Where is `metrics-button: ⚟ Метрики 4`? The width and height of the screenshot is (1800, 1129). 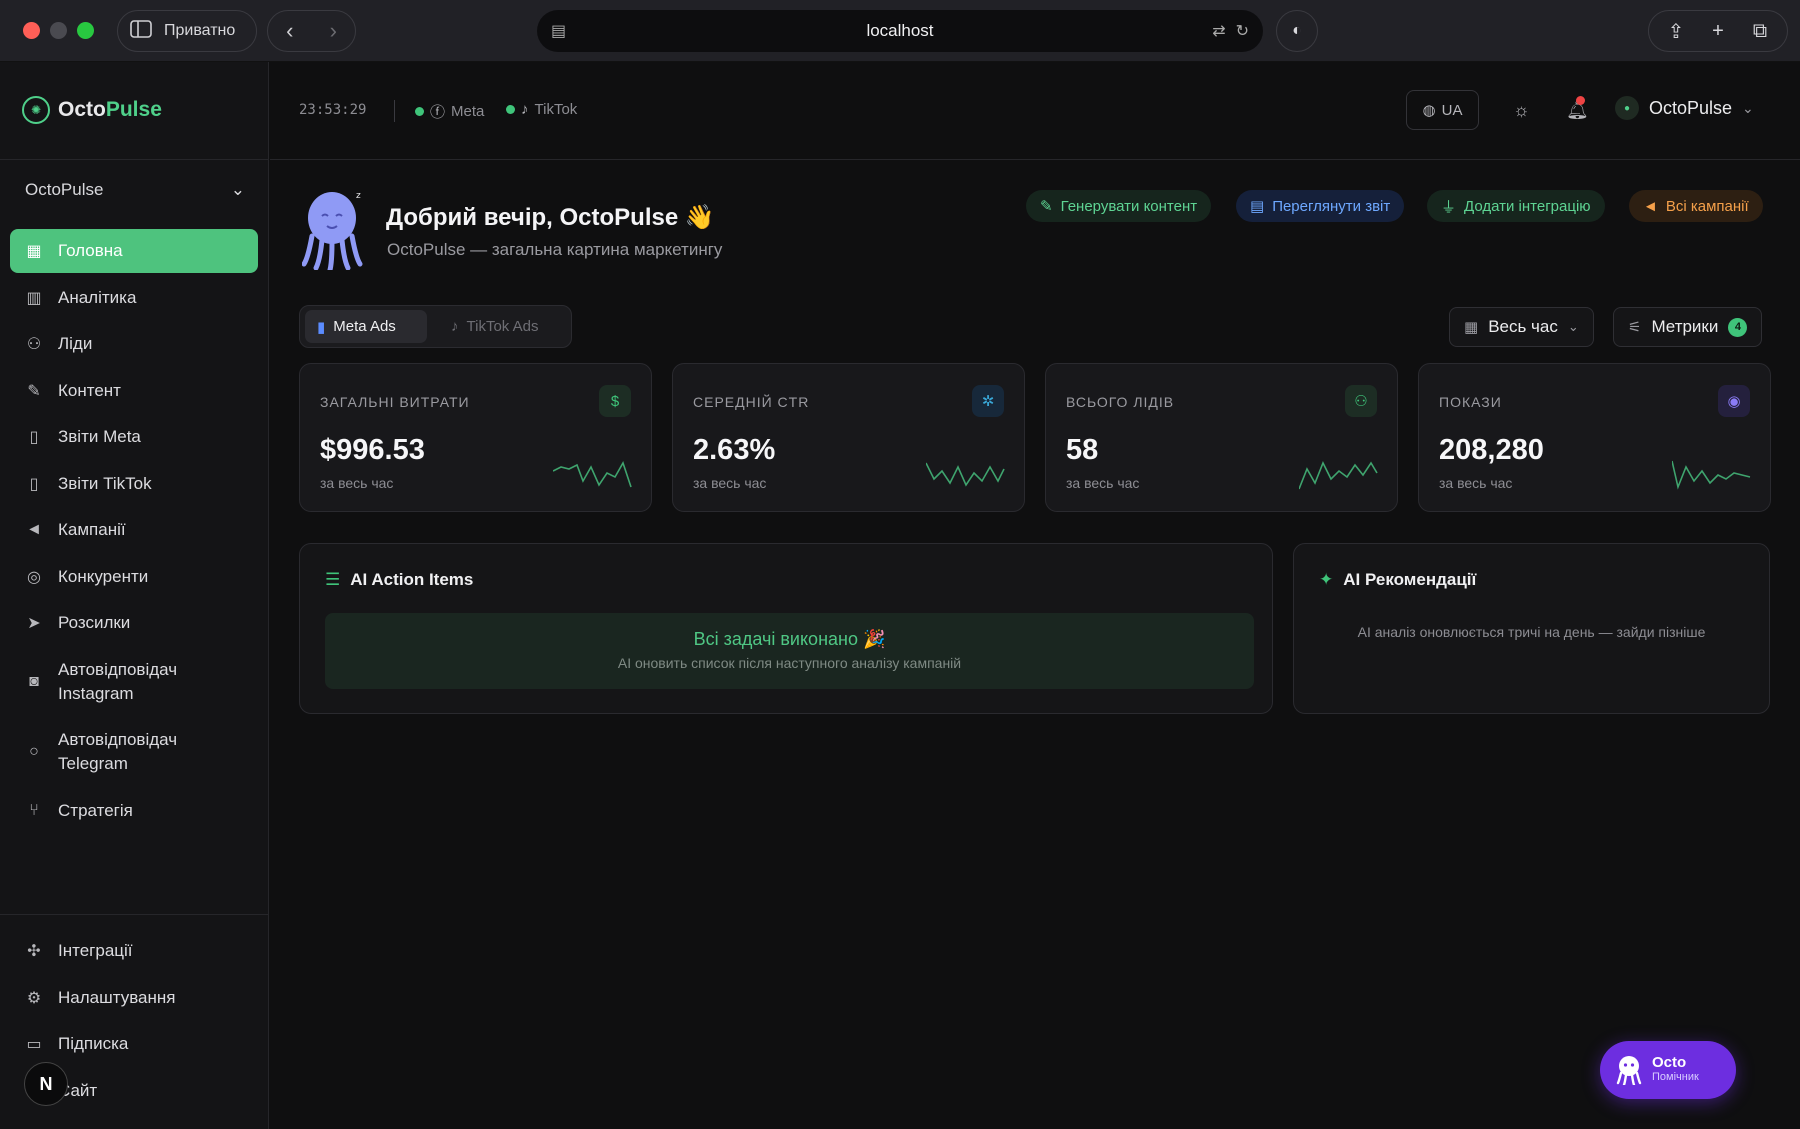 metrics-button: ⚟ Метрики 4 is located at coordinates (1688, 327).